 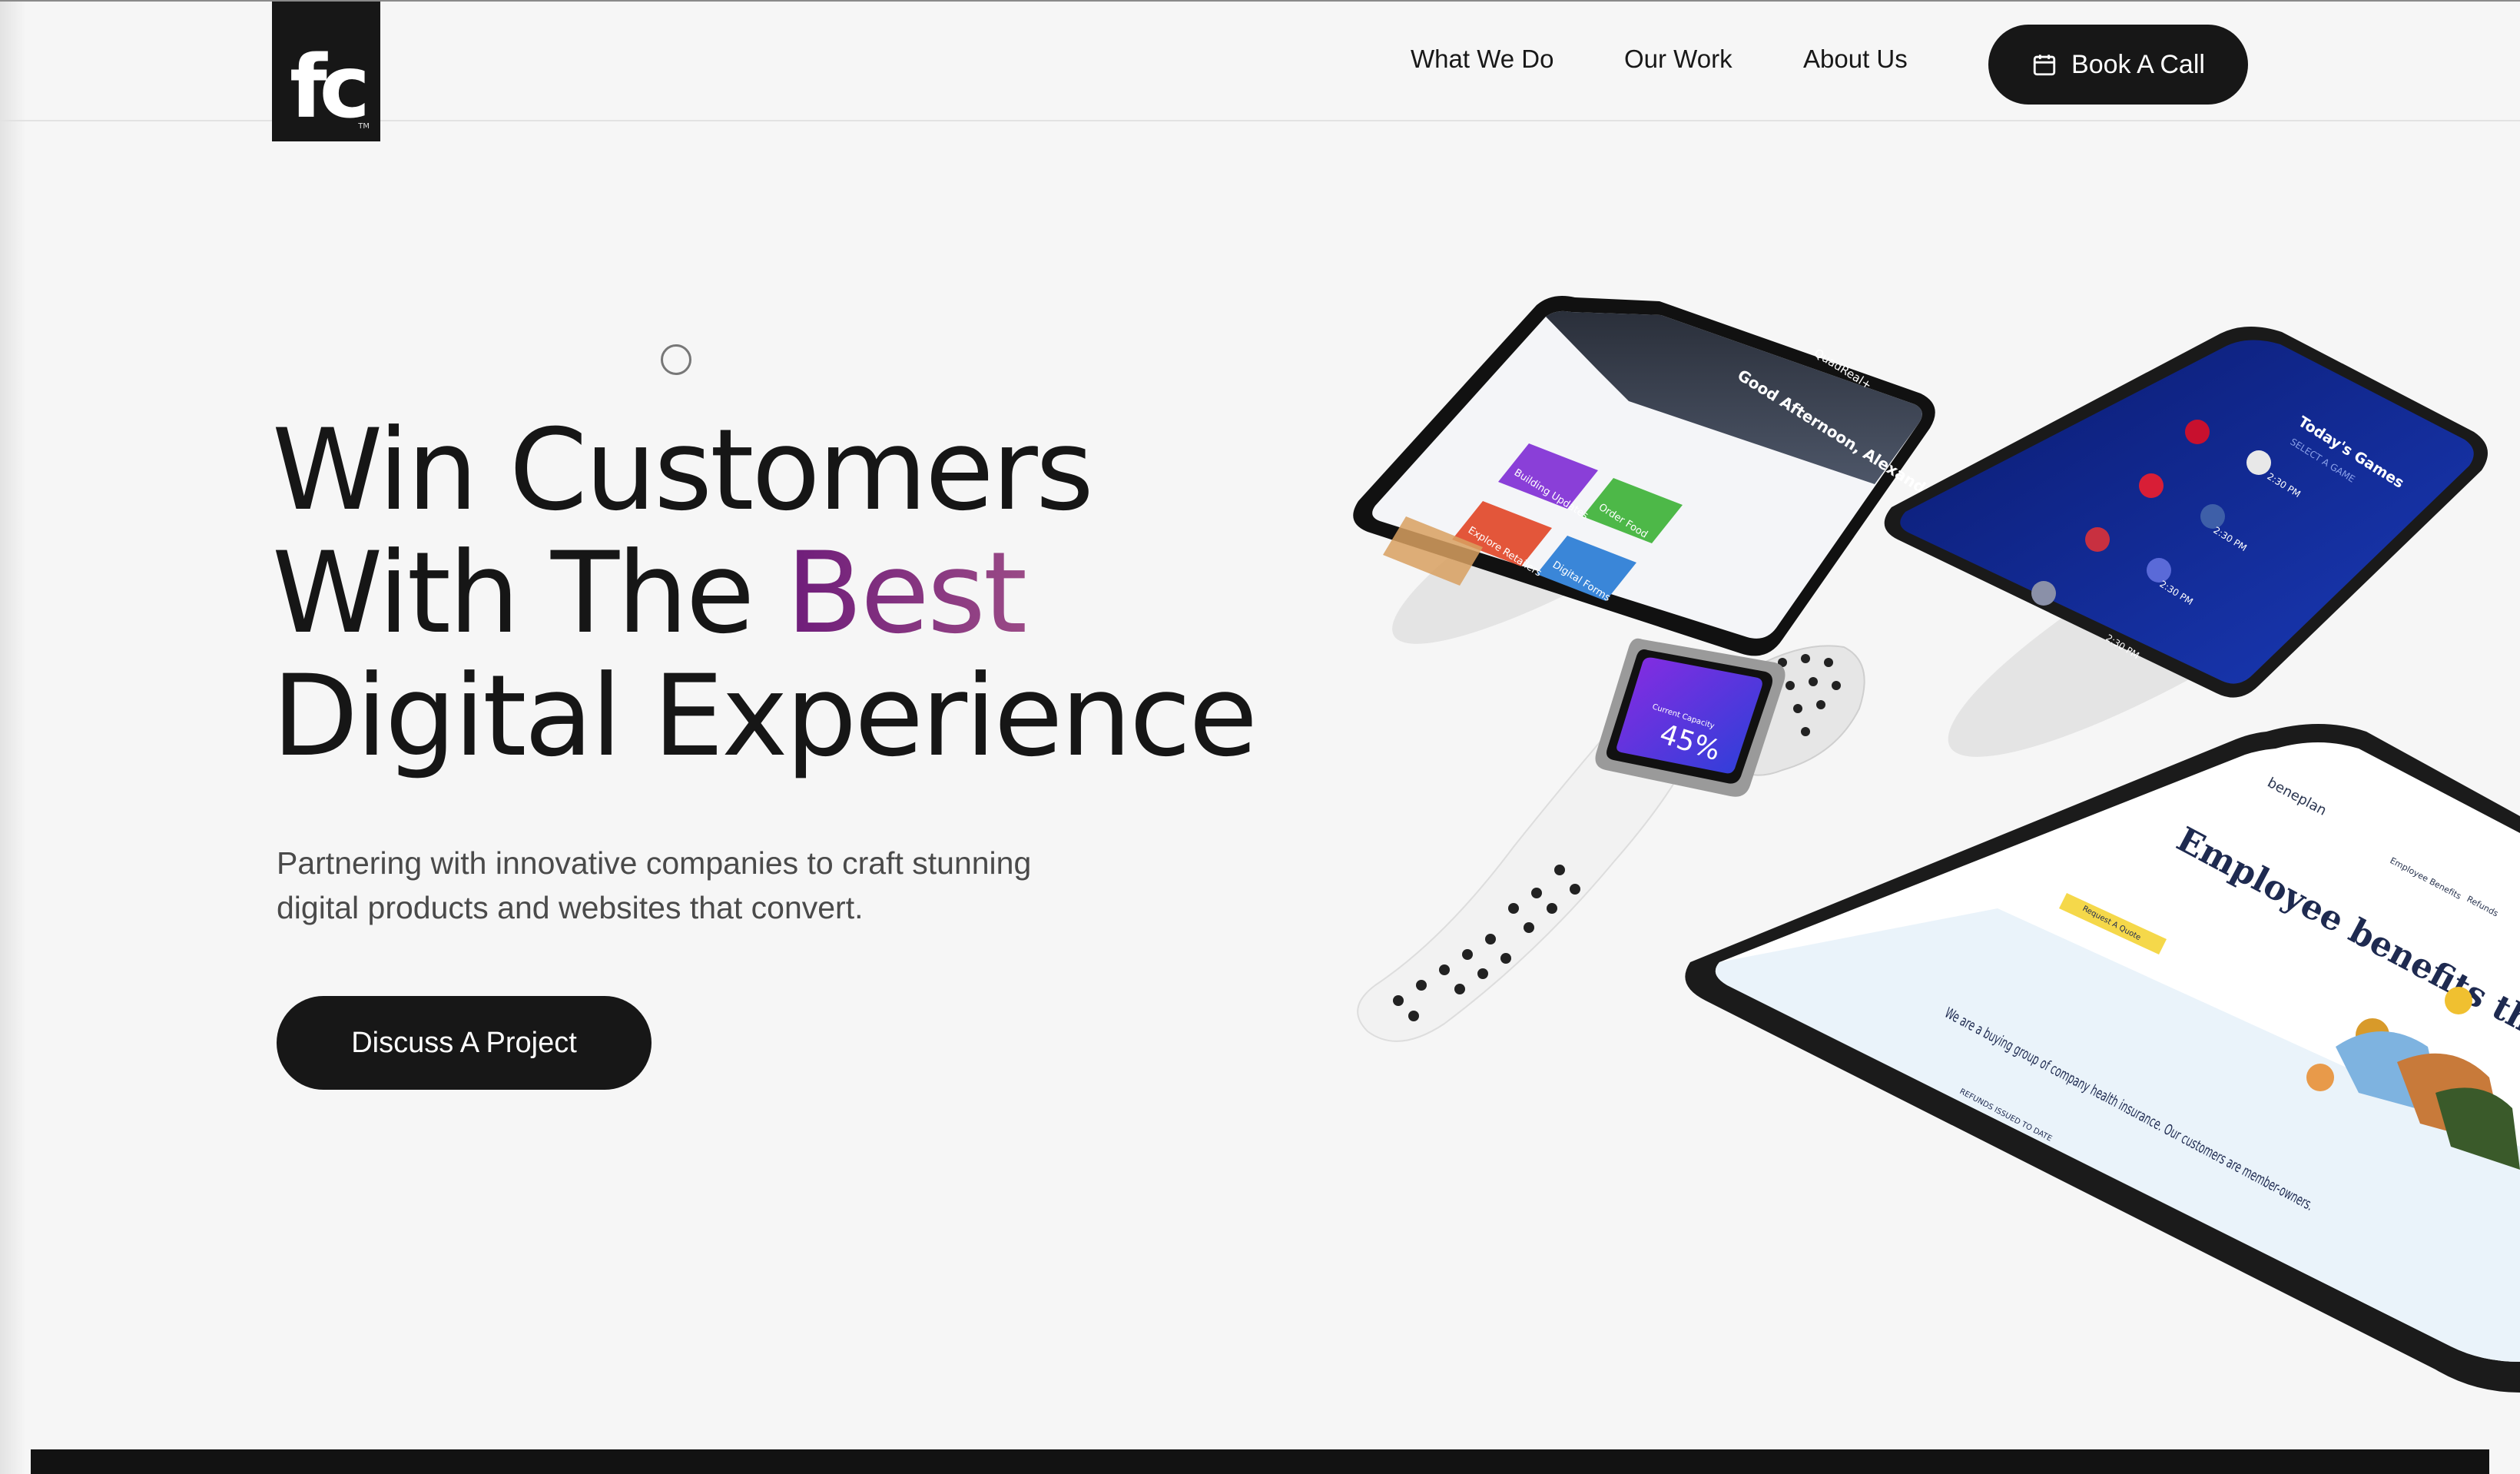 I want to click on hero-title-line-3: Digital Experience, so click(x=765, y=716).